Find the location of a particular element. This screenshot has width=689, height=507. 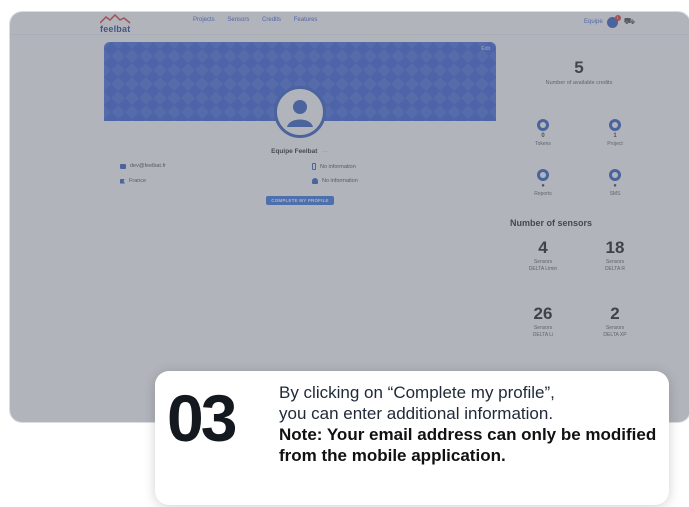

sensor-card-delta-xp: 2 Sensors DELTA XP is located at coordinates (615, 323).